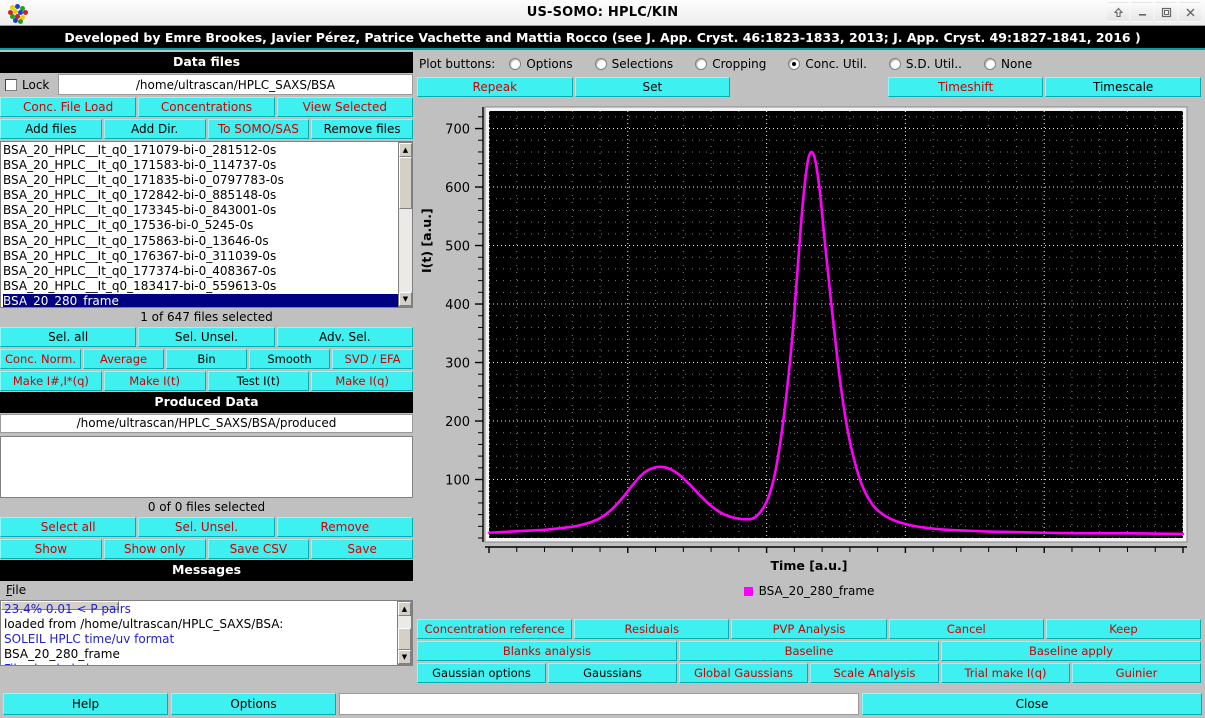  What do you see at coordinates (258, 549) in the screenshot?
I see `save-csv-button: Save CSV` at bounding box center [258, 549].